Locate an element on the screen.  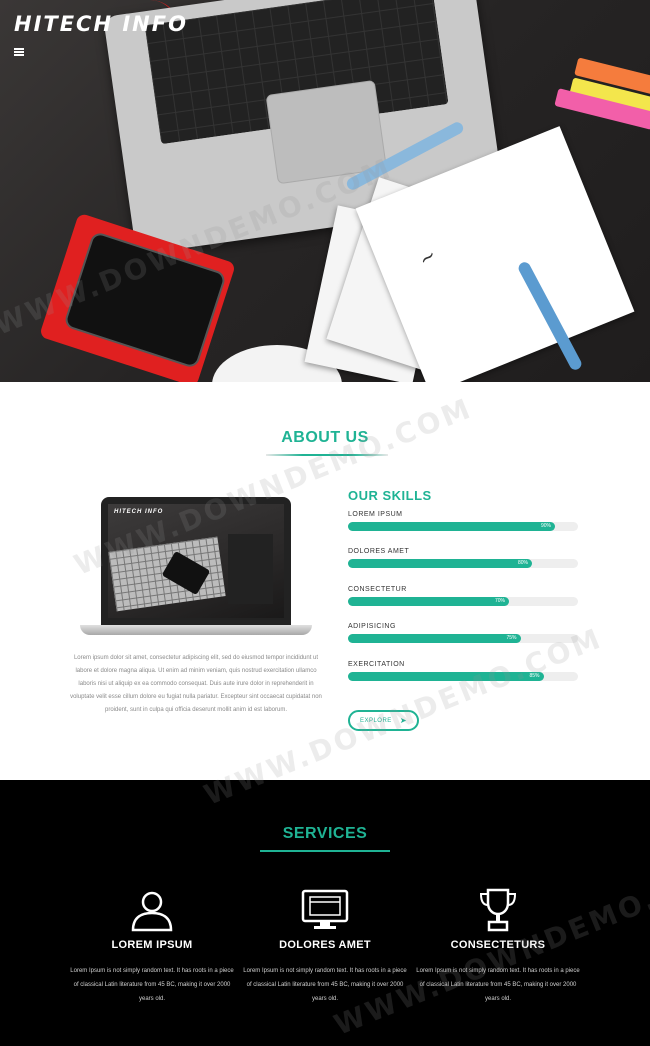
skill-percent: 70% is located at coordinates (499, 601).